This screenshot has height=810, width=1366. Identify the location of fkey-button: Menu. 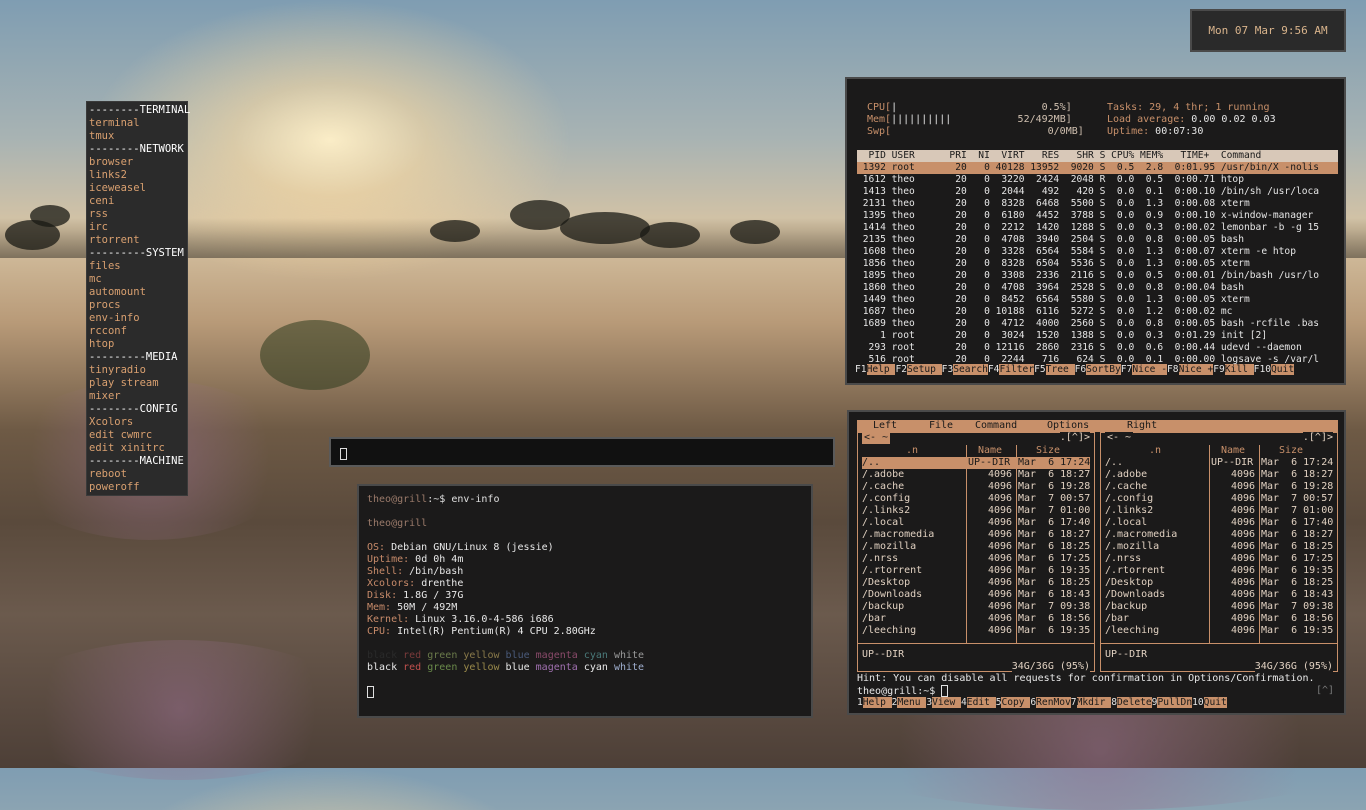
(912, 702).